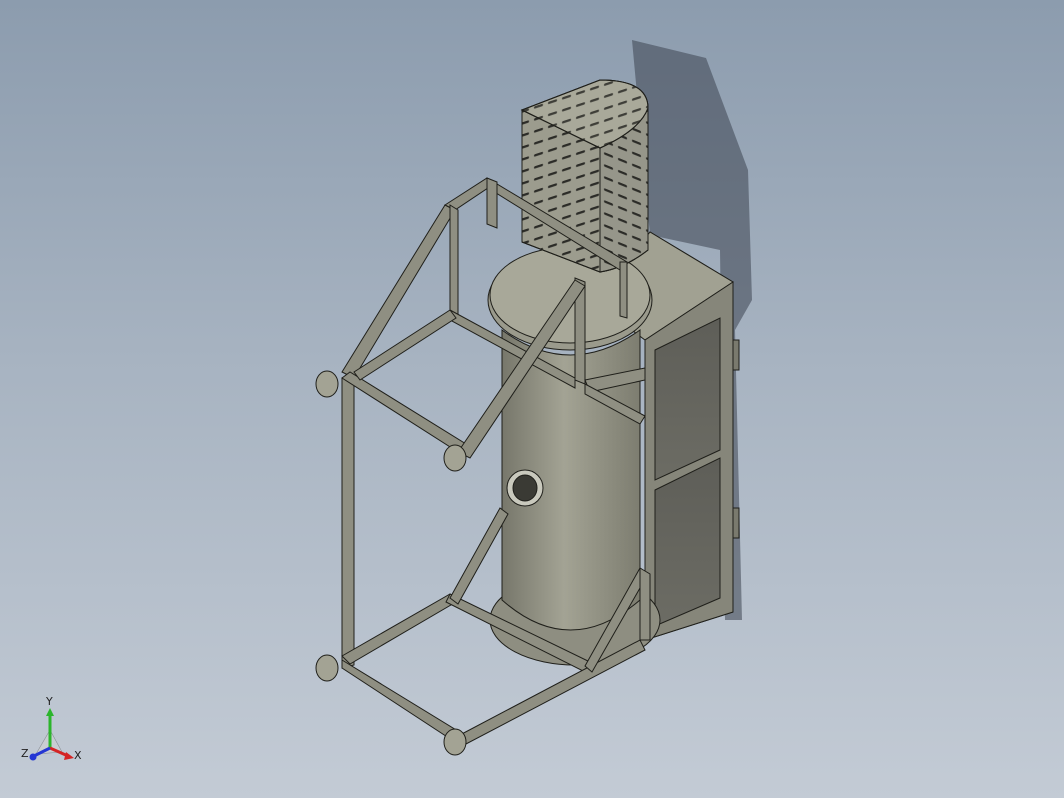 This screenshot has height=798, width=1064. I want to click on triad-z-label: Z, so click(25, 753).